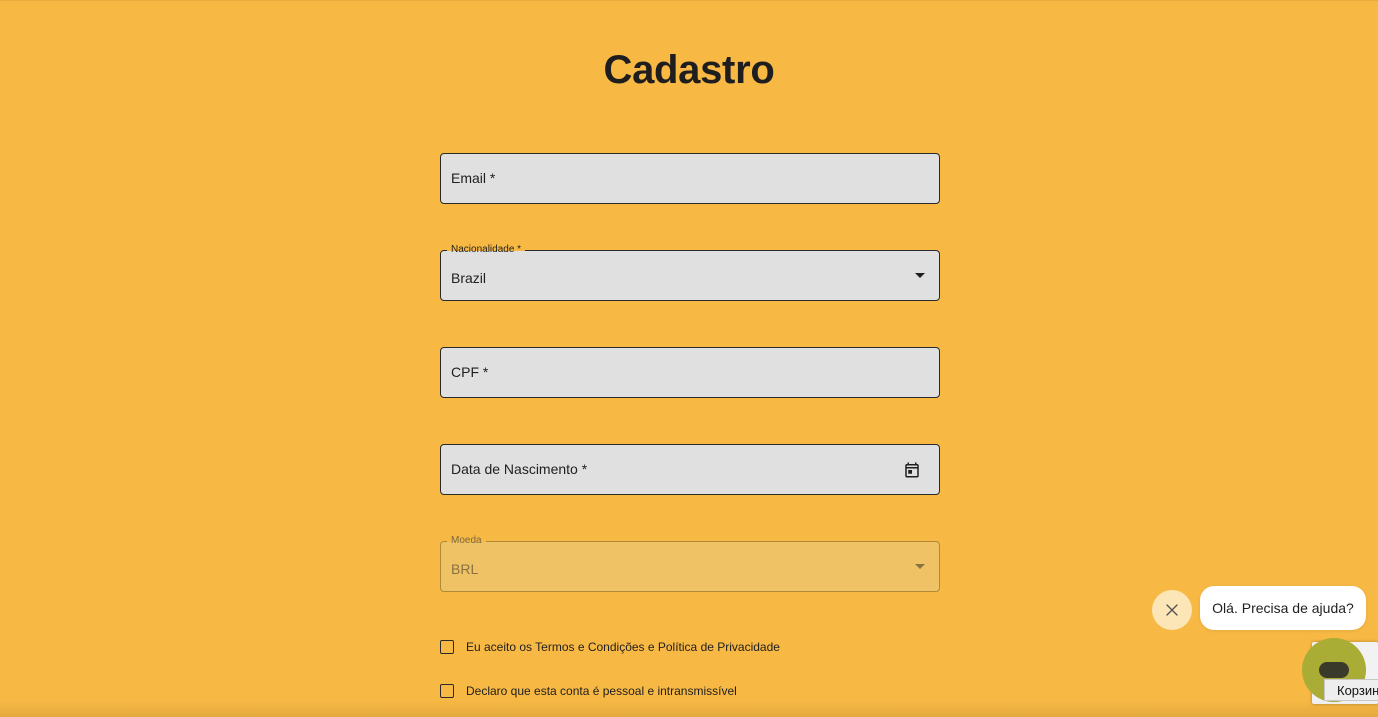 Image resolution: width=1378 pixels, height=717 pixels. I want to click on chat-greeting-bubble: Olá. Precisa de ajuda?, so click(1283, 608).